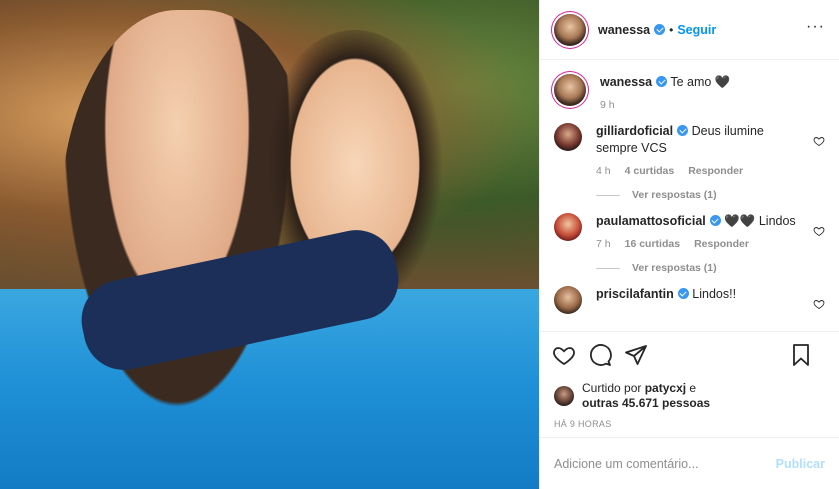  I want to click on comment-item: priscilafantin Lindos!!, so click(689, 300).